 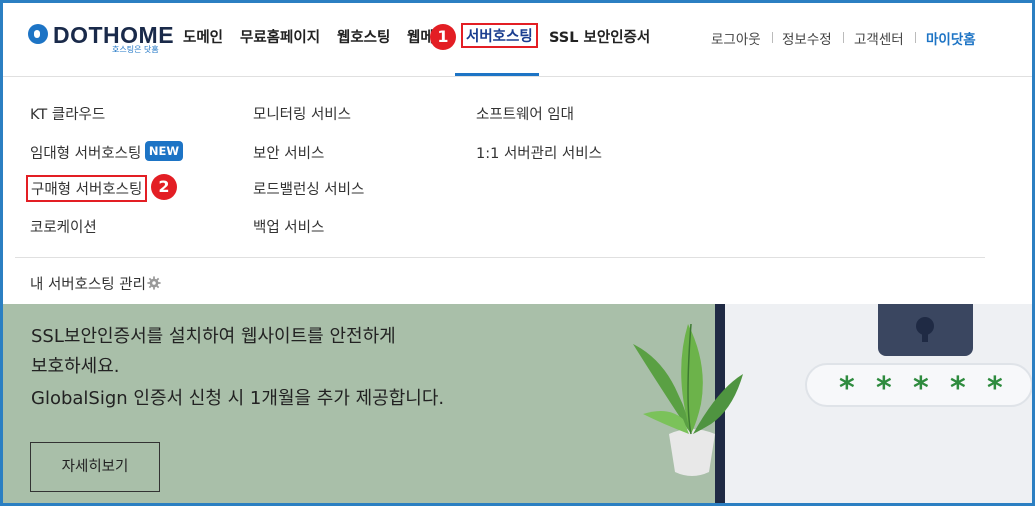 What do you see at coordinates (499, 35) in the screenshot?
I see `nav-server-hosting: 서버호스팅` at bounding box center [499, 35].